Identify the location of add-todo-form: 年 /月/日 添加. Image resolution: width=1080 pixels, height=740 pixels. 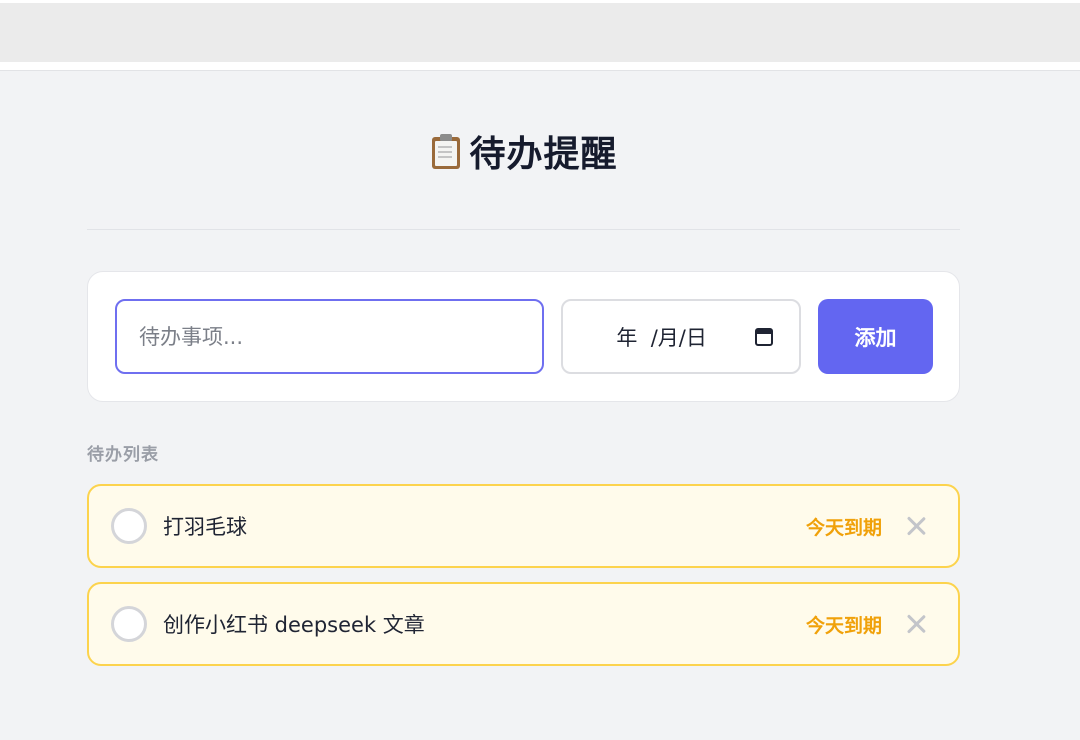
(523, 336).